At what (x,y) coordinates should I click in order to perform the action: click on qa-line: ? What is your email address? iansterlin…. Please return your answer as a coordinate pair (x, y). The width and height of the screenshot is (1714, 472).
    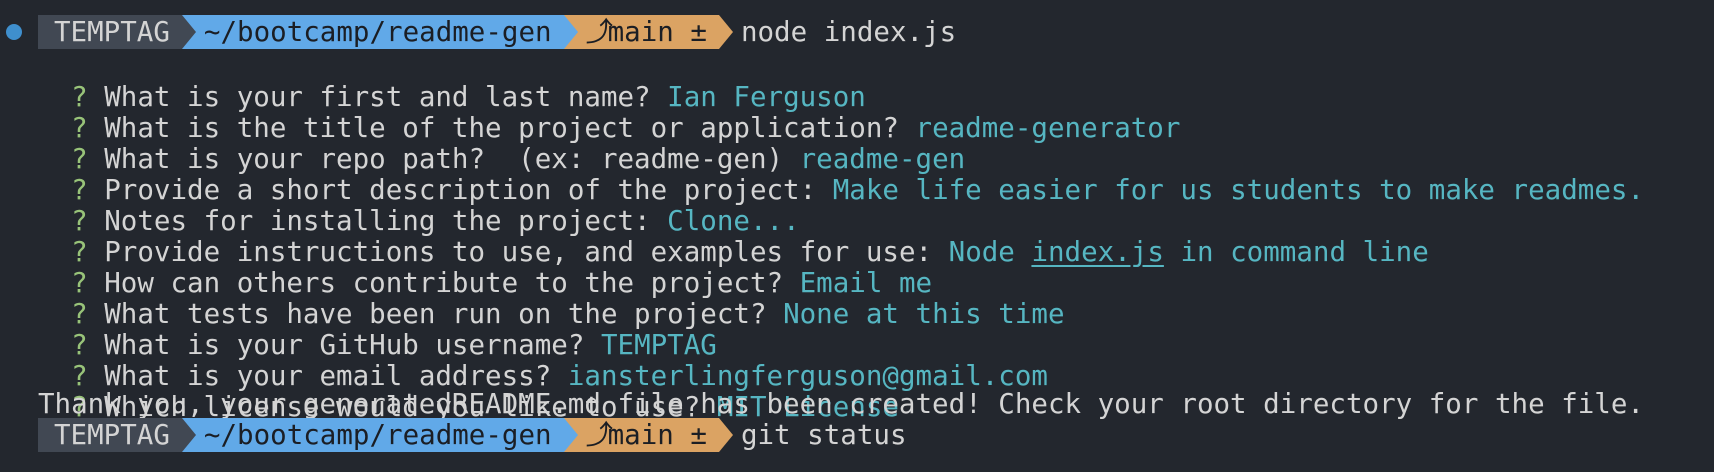
    Looking at the image, I should click on (543, 358).